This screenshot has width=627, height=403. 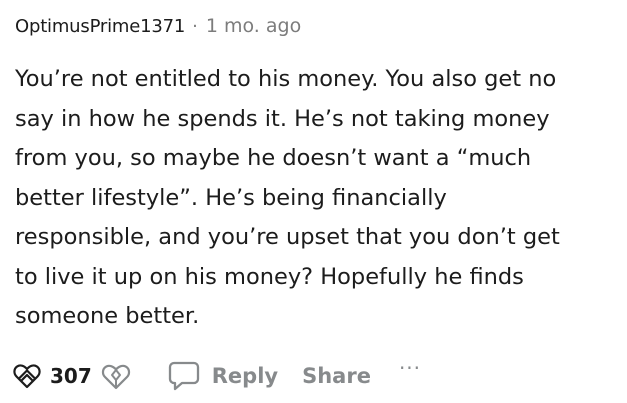 I want to click on share-label: Share, so click(x=336, y=376).